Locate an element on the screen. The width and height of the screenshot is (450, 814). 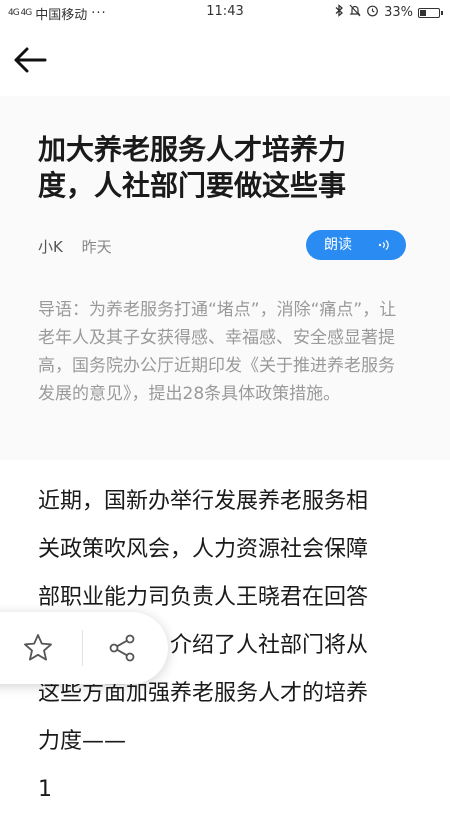
back-button is located at coordinates (30, 60).